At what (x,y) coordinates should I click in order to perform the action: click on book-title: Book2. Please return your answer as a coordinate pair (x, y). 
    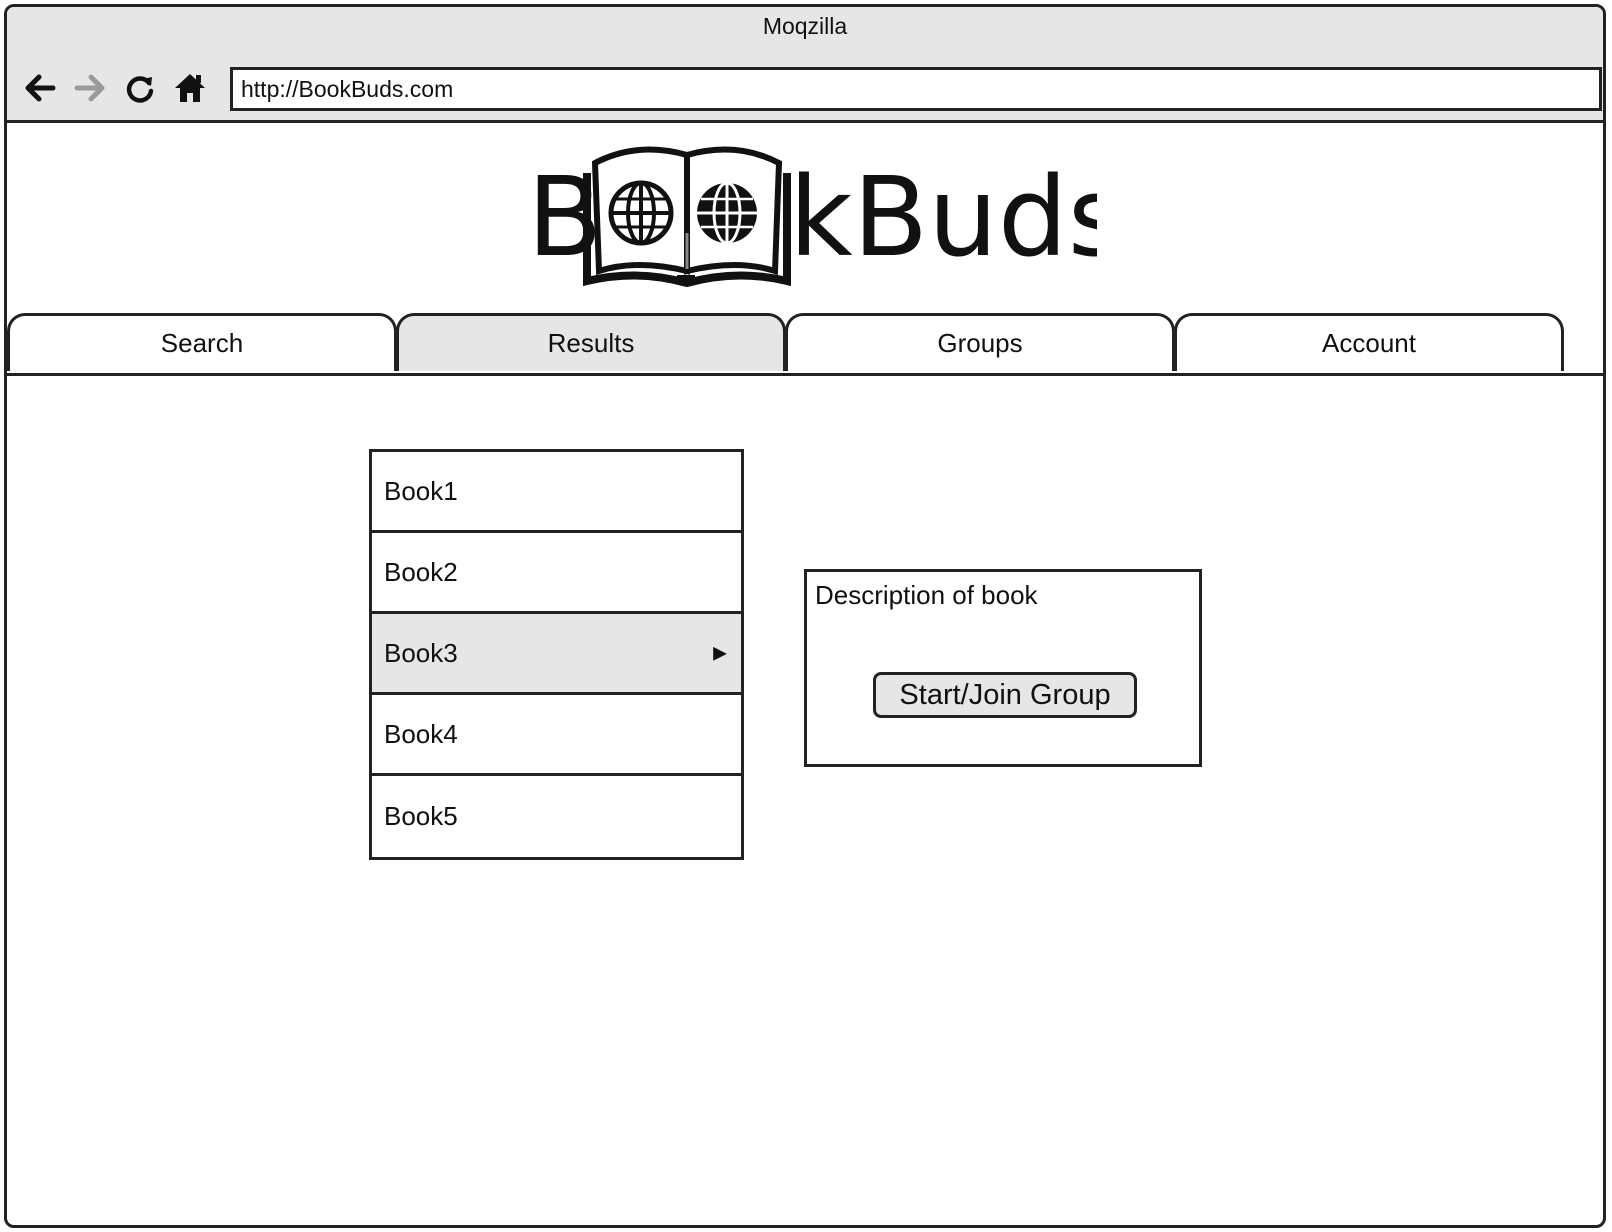
    Looking at the image, I should click on (421, 571).